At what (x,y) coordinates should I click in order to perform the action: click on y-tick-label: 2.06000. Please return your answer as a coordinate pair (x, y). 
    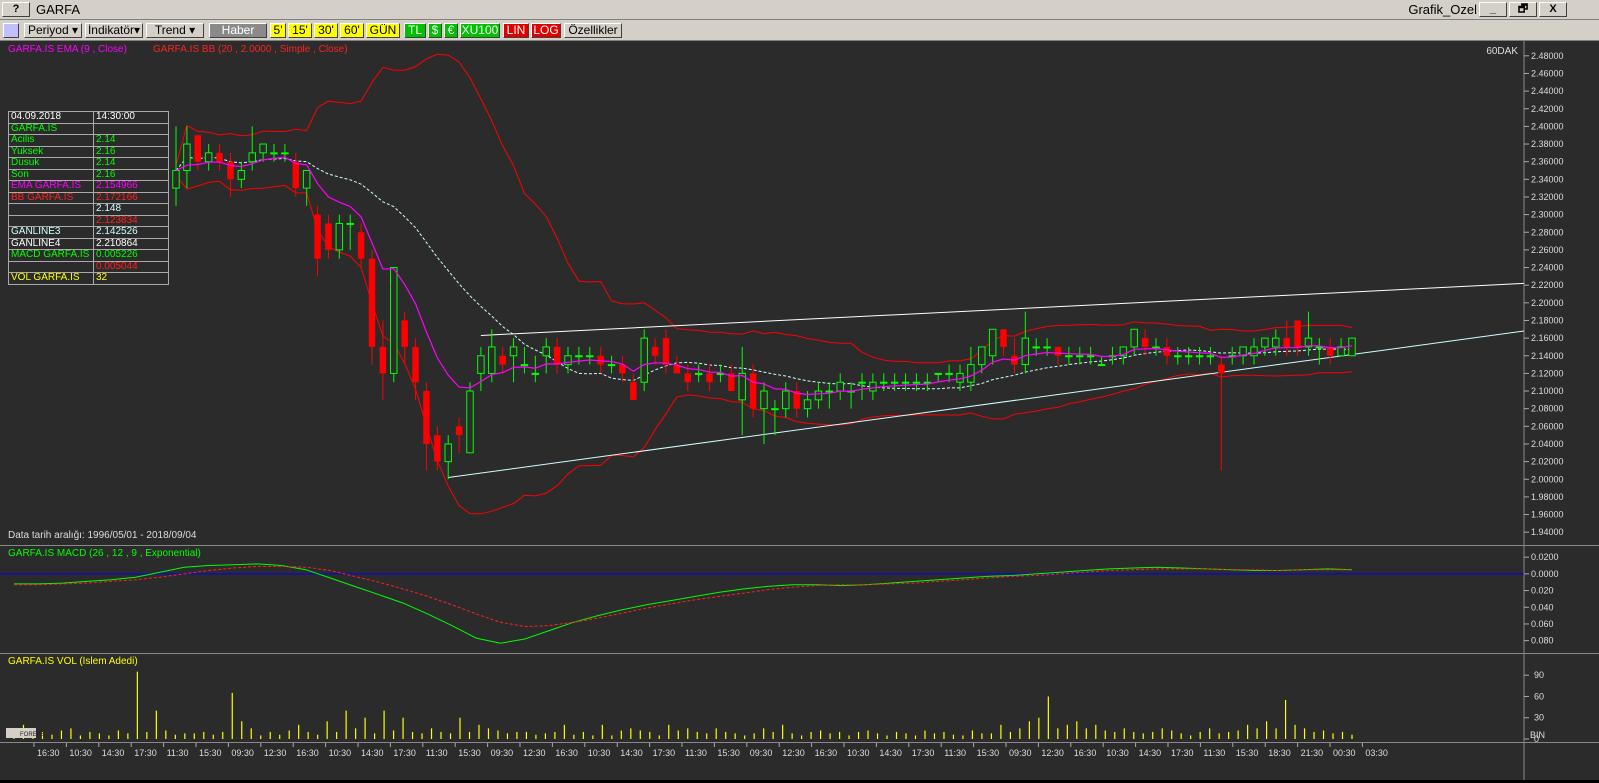
    Looking at the image, I should click on (1547, 426).